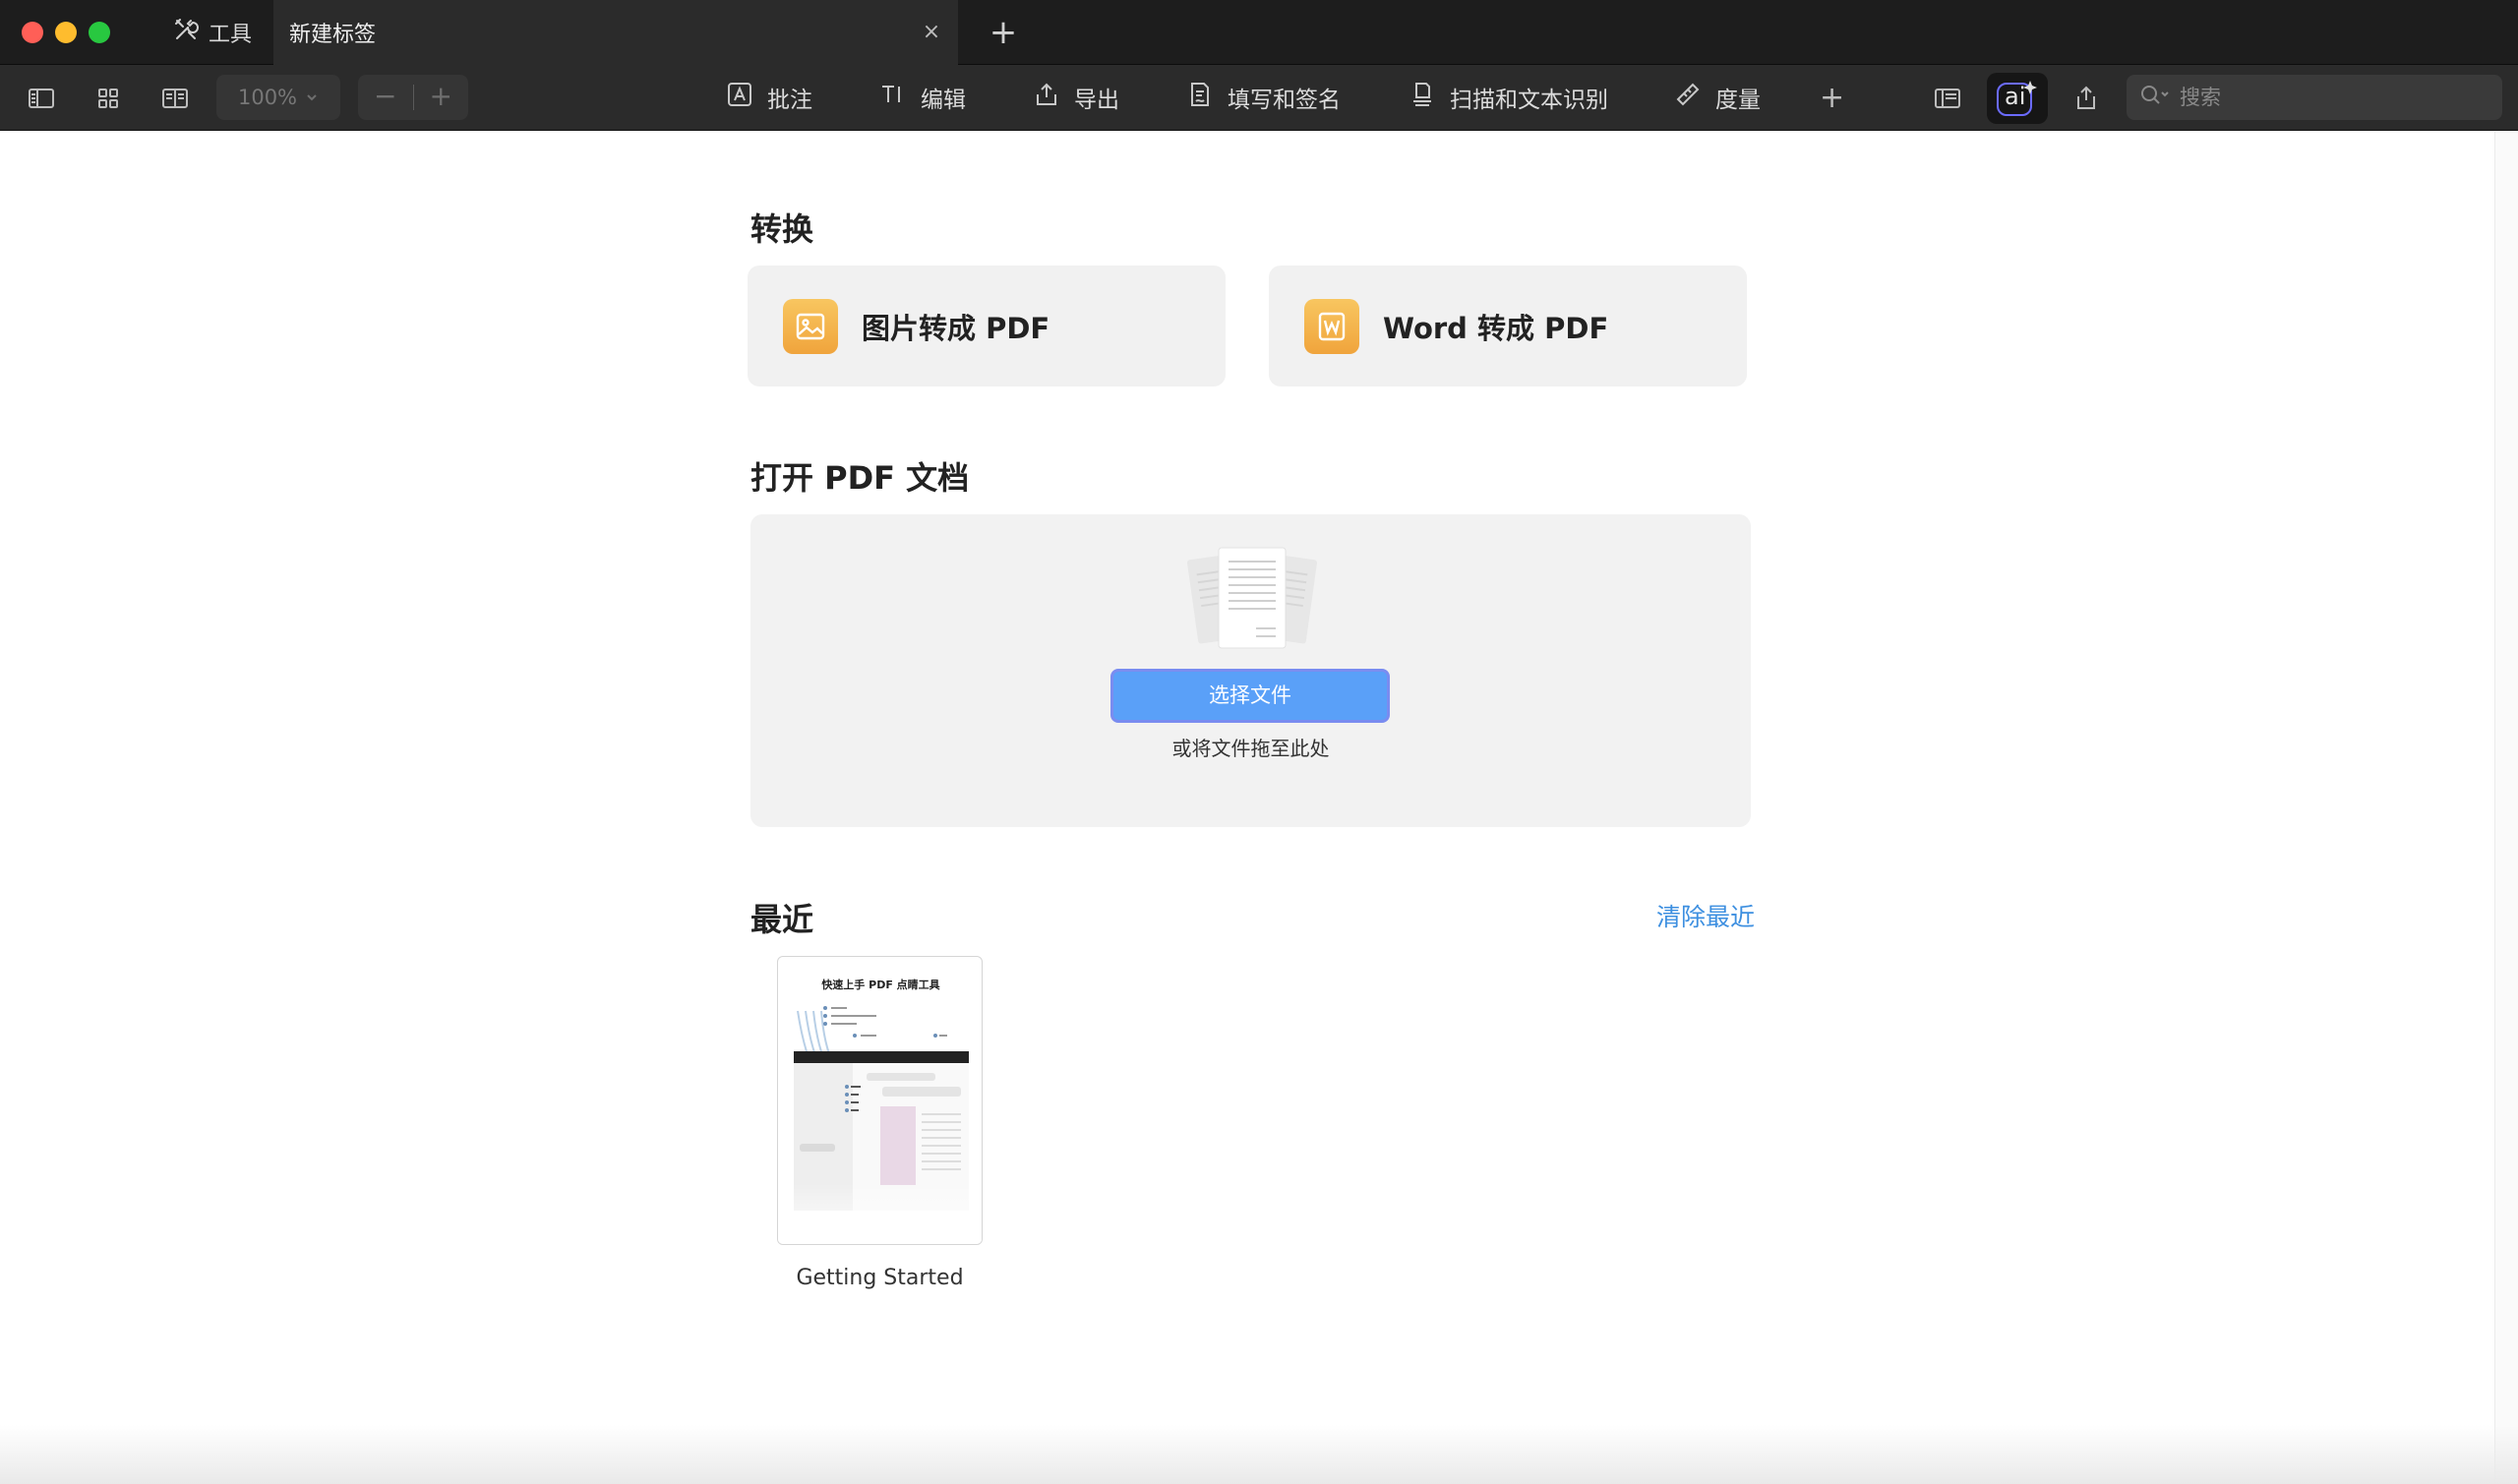  What do you see at coordinates (1259, 32) in the screenshot?
I see `title-bar: 工具 新建标签 × +` at bounding box center [1259, 32].